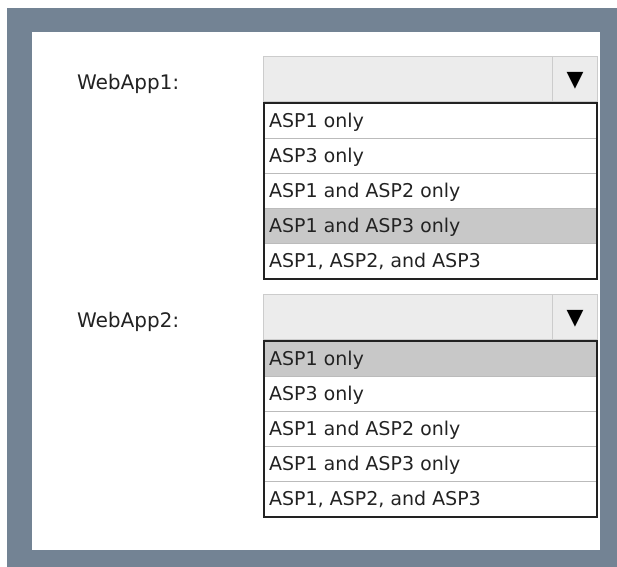  Describe the element at coordinates (128, 319) in the screenshot. I see `dropdown-label: WebApp2:` at that location.